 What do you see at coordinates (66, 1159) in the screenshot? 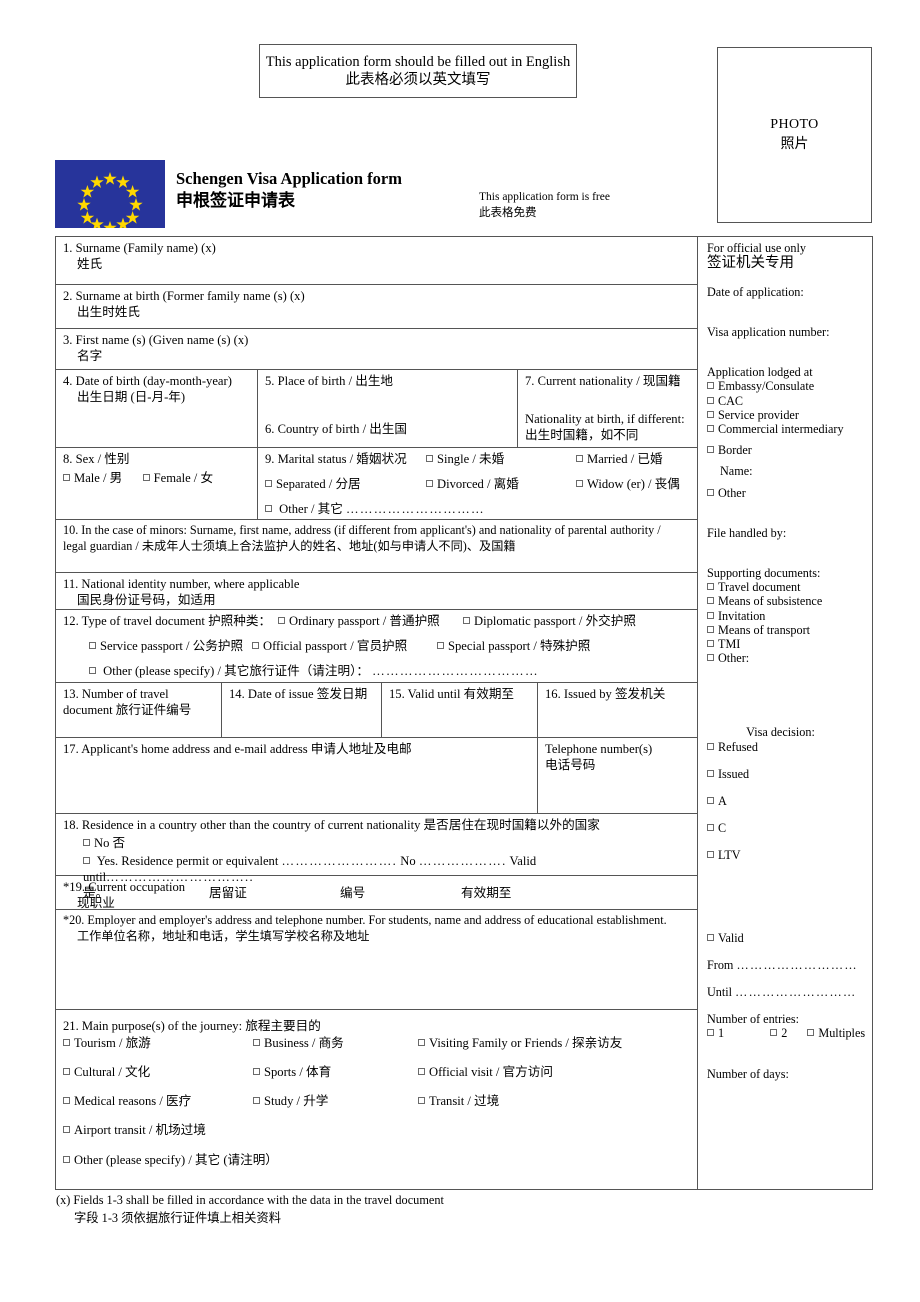
I see `checkbox-purpose-other` at bounding box center [66, 1159].